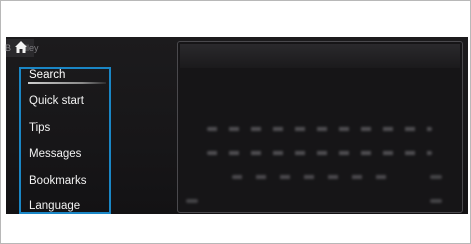 This screenshot has width=471, height=244. Describe the element at coordinates (47, 75) in the screenshot. I see `menu-item-search: Search` at that location.